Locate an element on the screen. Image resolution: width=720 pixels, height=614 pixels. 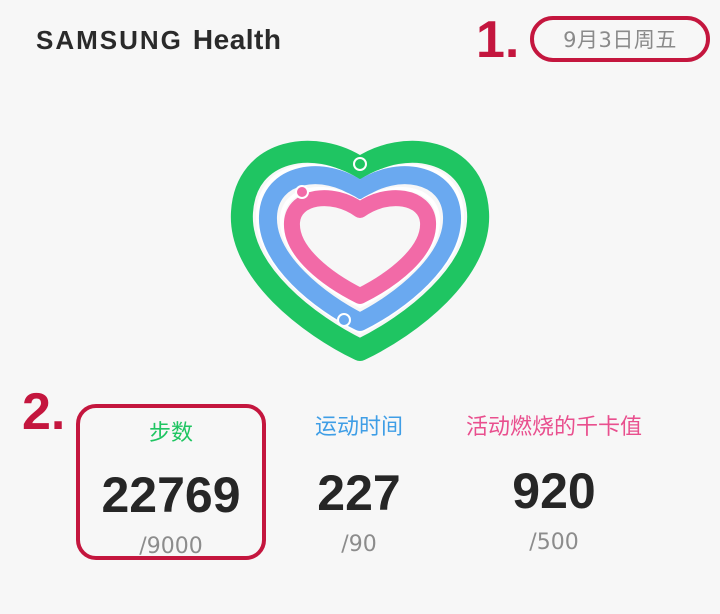
steps-target: /9000 is located at coordinates (171, 546).